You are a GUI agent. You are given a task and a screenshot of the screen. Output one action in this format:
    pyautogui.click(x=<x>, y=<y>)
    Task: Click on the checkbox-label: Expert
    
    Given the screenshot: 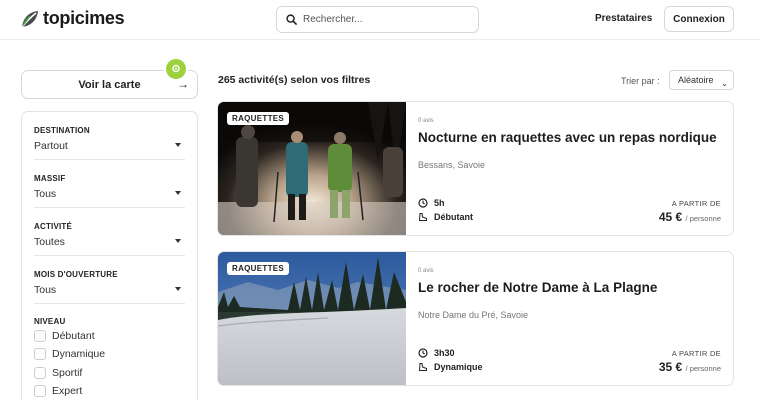 What is the action you would take?
    pyautogui.click(x=67, y=391)
    